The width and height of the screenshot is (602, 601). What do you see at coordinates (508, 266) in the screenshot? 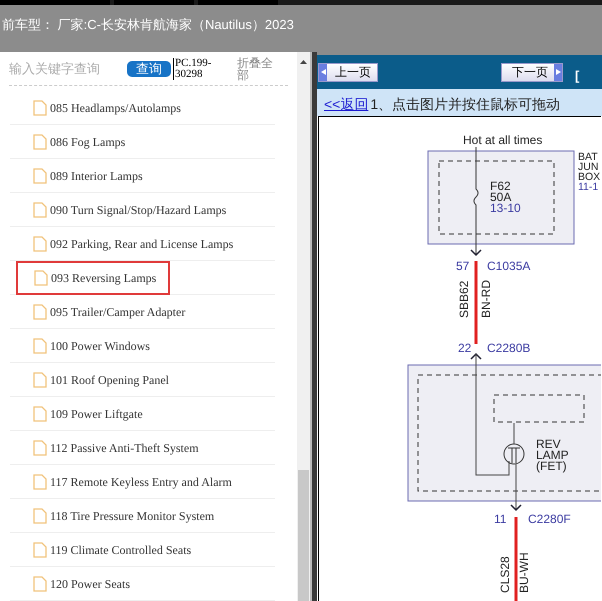
I see `connector-label: C1035A` at bounding box center [508, 266].